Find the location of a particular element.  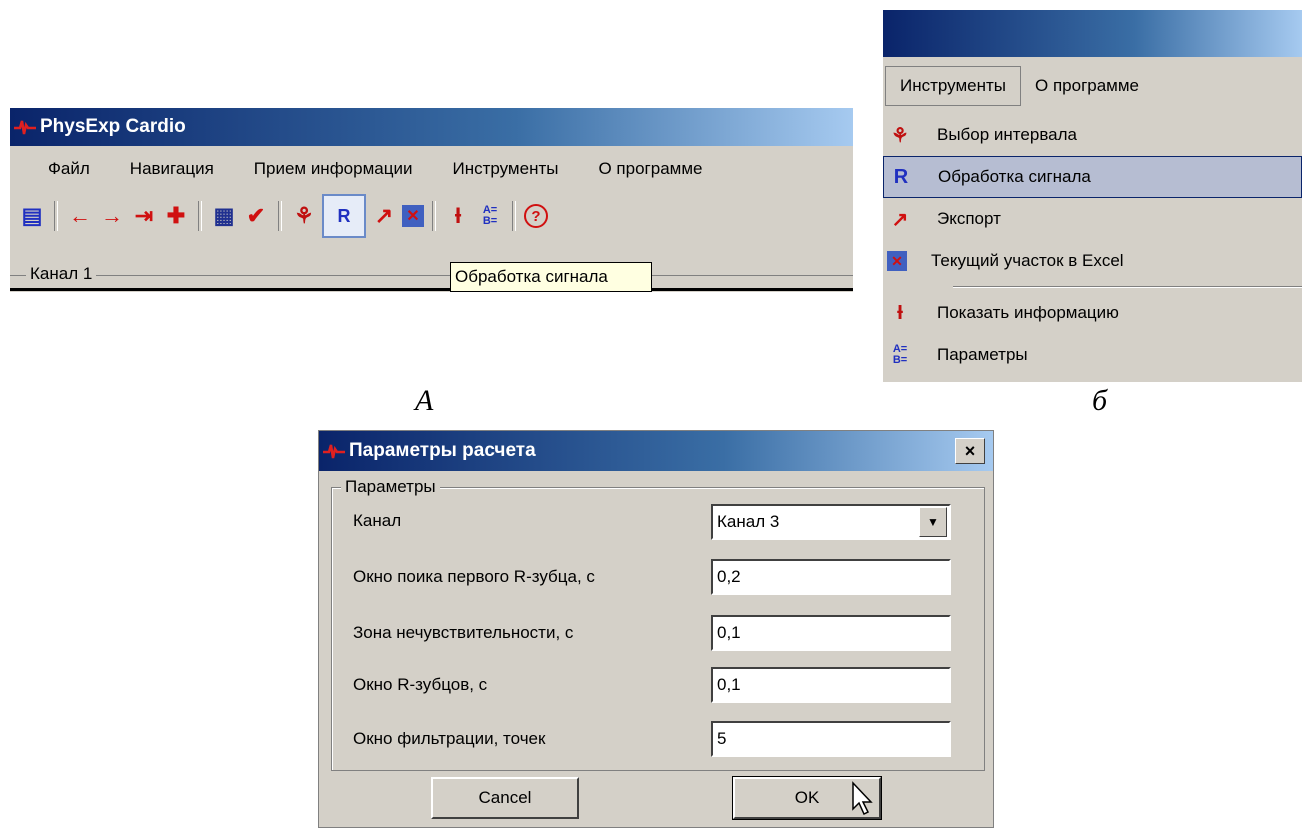

dialog-titlebar: Параметры расчета × is located at coordinates (656, 451).